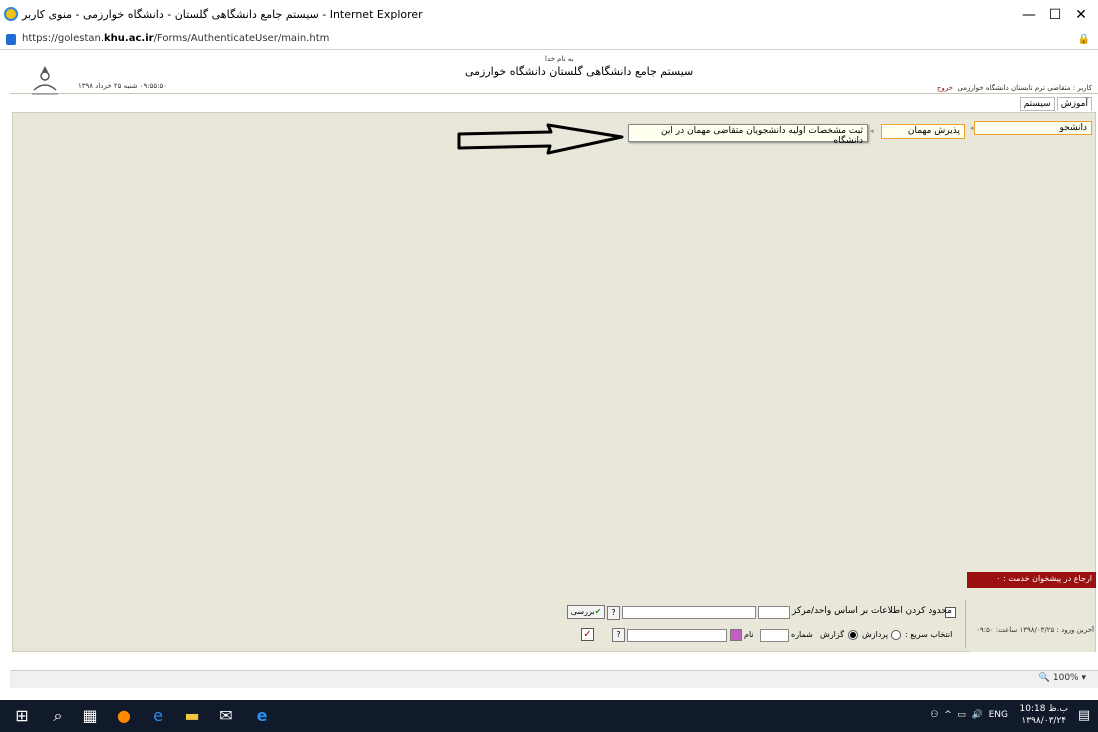 The width and height of the screenshot is (1098, 732). Describe the element at coordinates (1078, 15) in the screenshot. I see `close-button: ✕` at that location.